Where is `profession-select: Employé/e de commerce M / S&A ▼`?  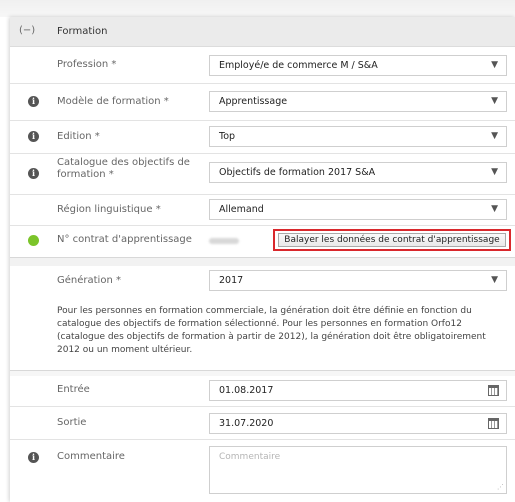 profession-select: Employé/e de commerce M / S&A ▼ is located at coordinates (358, 65).